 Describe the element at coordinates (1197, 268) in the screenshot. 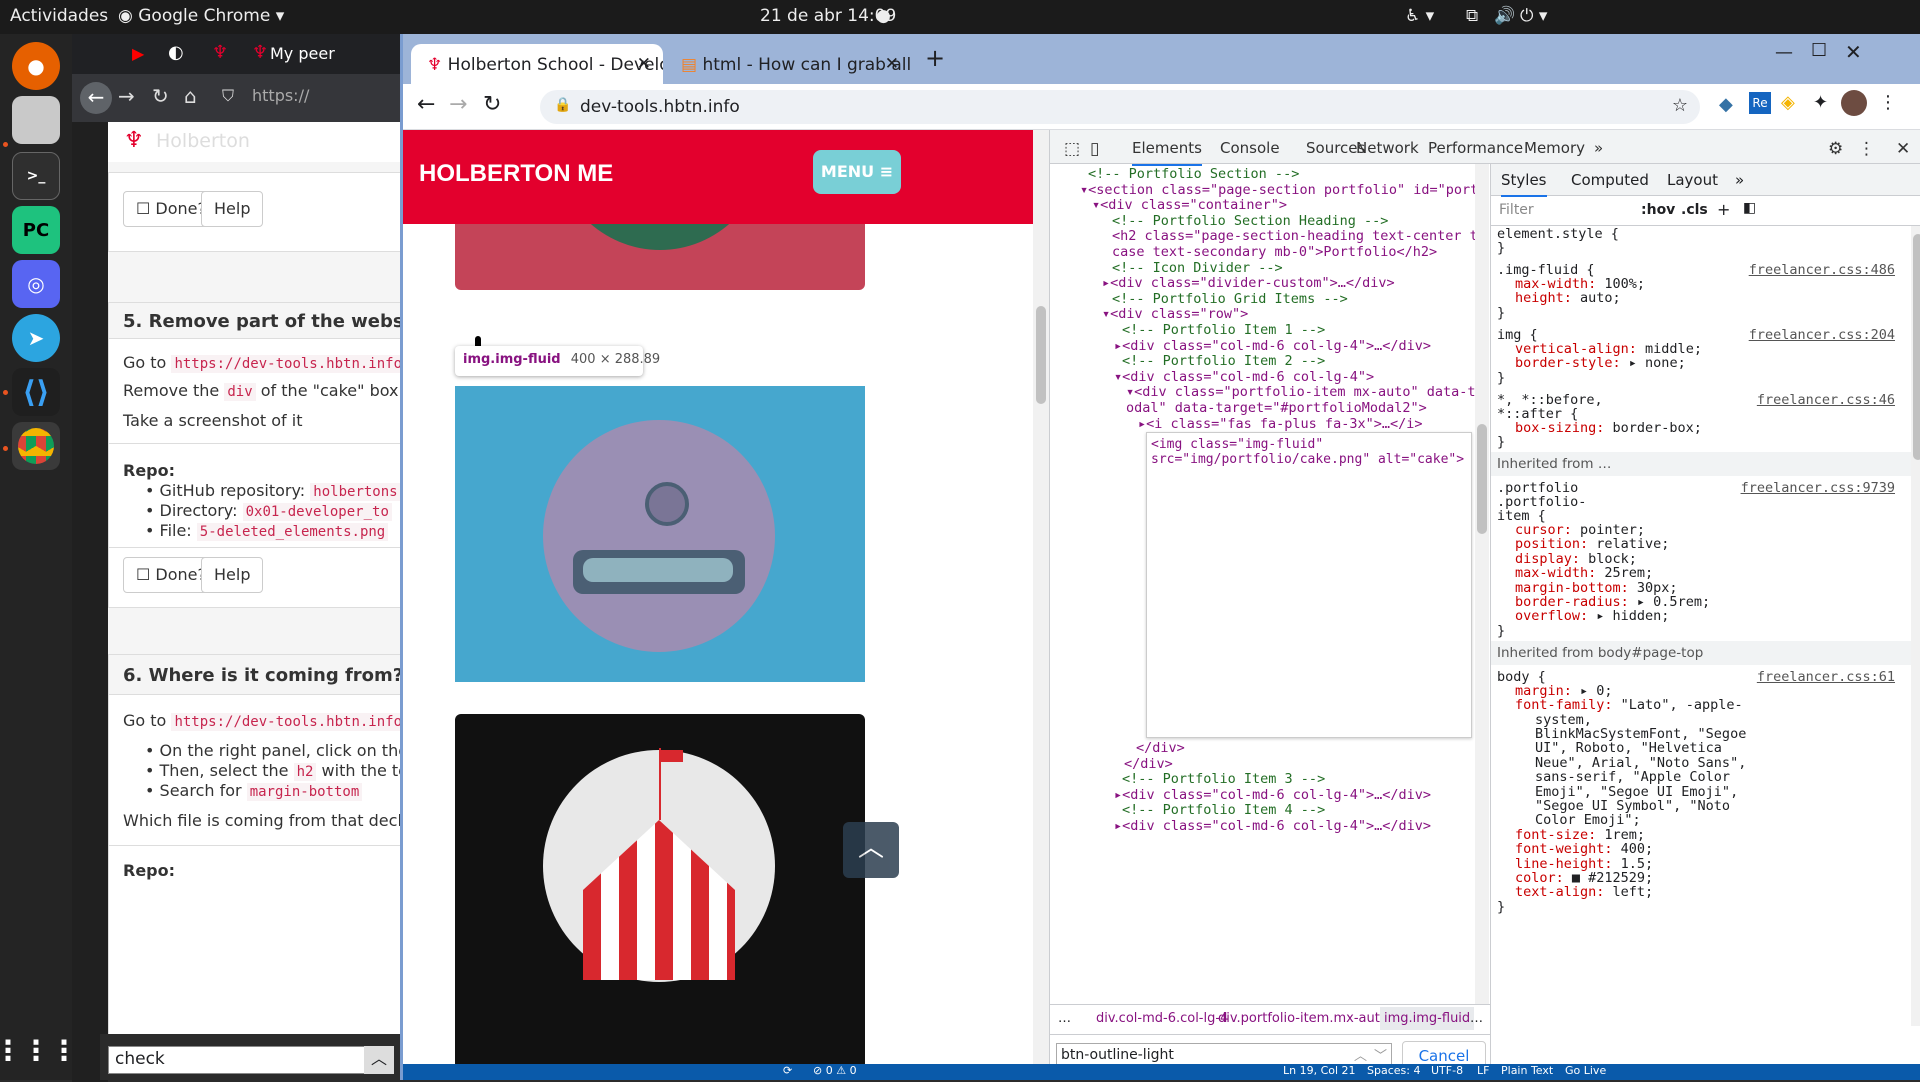

I see `dom-node: <!-- Icon Divider -->` at that location.